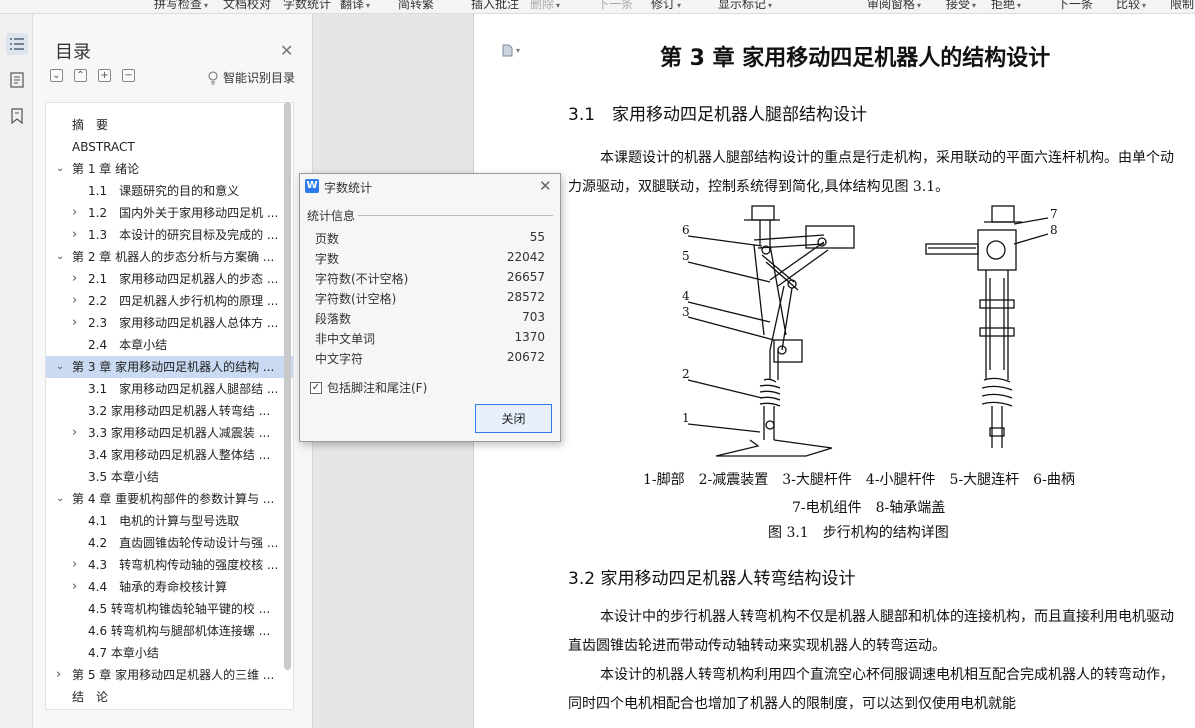  Describe the element at coordinates (169, 345) in the screenshot. I see `toc-item: 2.4 本章小结` at that location.